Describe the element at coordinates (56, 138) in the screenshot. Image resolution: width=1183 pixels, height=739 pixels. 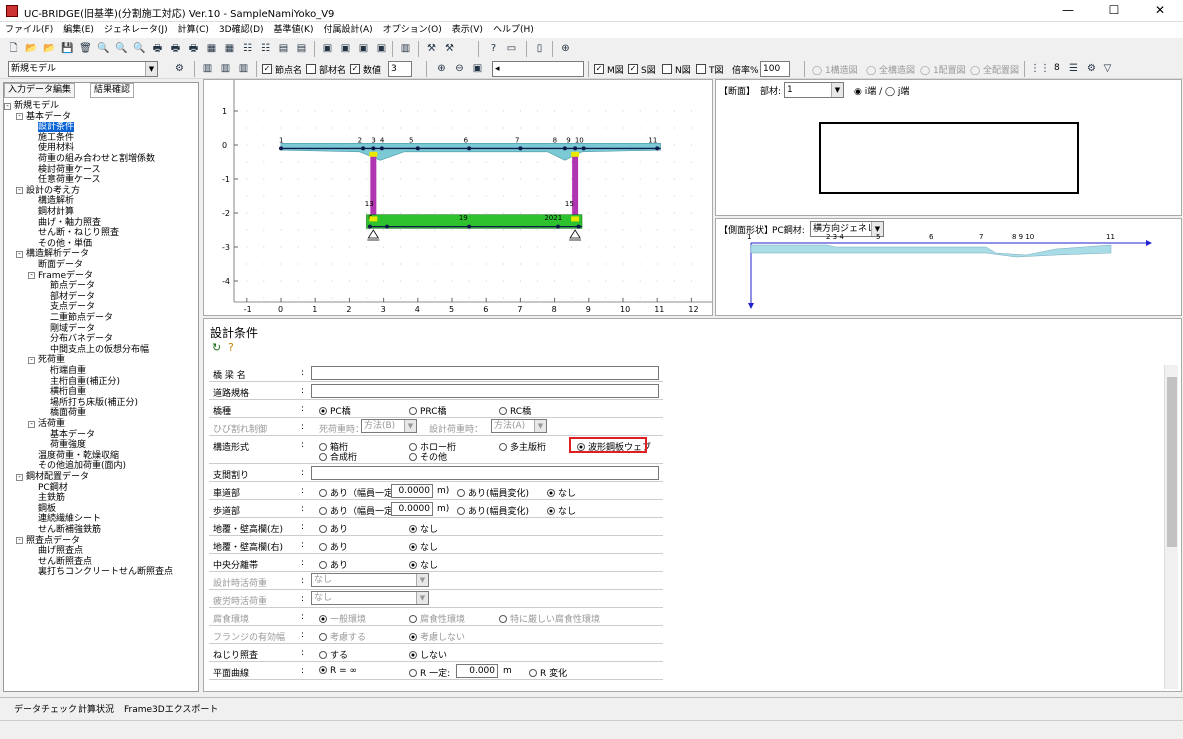
I see `tree-item: 施工条件` at that location.